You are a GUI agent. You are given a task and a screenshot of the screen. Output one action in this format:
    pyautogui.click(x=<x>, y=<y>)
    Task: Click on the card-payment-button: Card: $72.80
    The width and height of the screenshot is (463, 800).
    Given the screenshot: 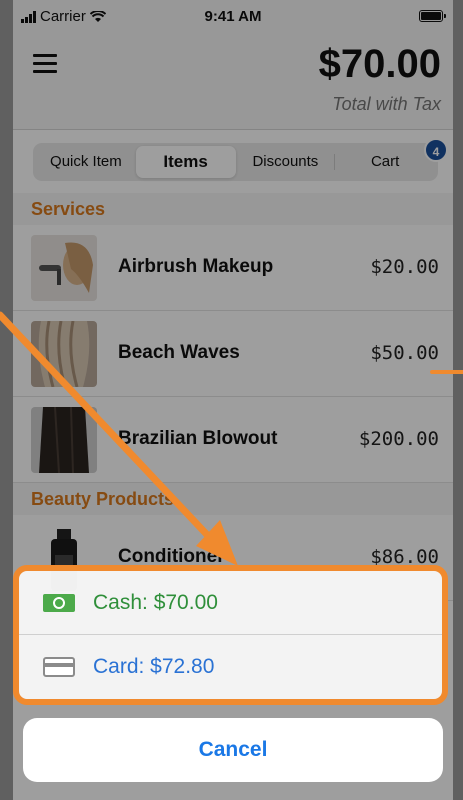 What is the action you would take?
    pyautogui.click(x=230, y=667)
    